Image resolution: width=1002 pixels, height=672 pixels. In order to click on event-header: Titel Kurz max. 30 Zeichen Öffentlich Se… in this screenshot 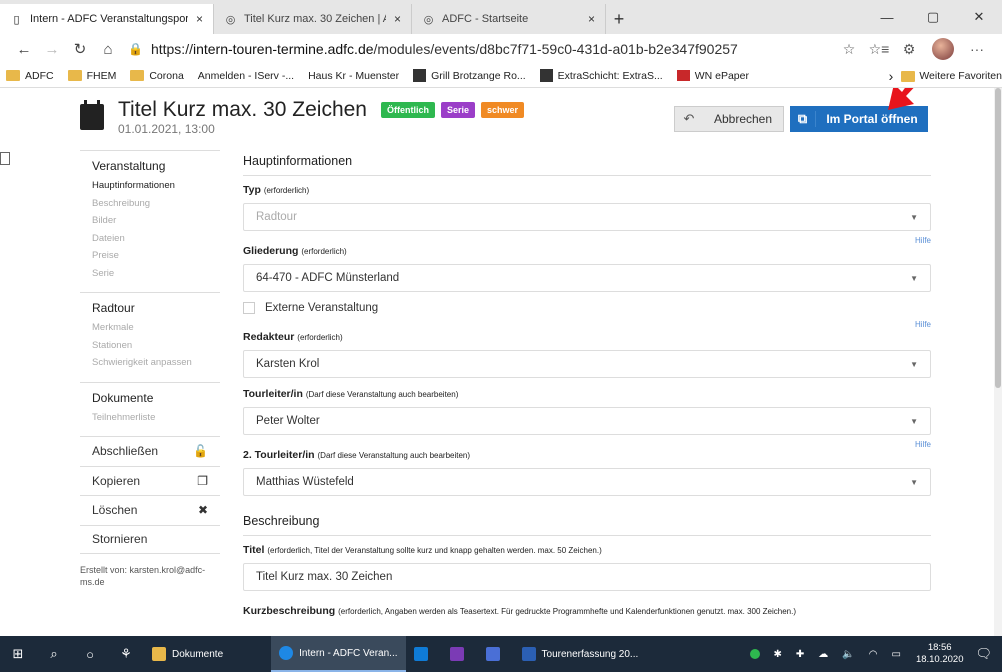, I will do `click(302, 117)`.